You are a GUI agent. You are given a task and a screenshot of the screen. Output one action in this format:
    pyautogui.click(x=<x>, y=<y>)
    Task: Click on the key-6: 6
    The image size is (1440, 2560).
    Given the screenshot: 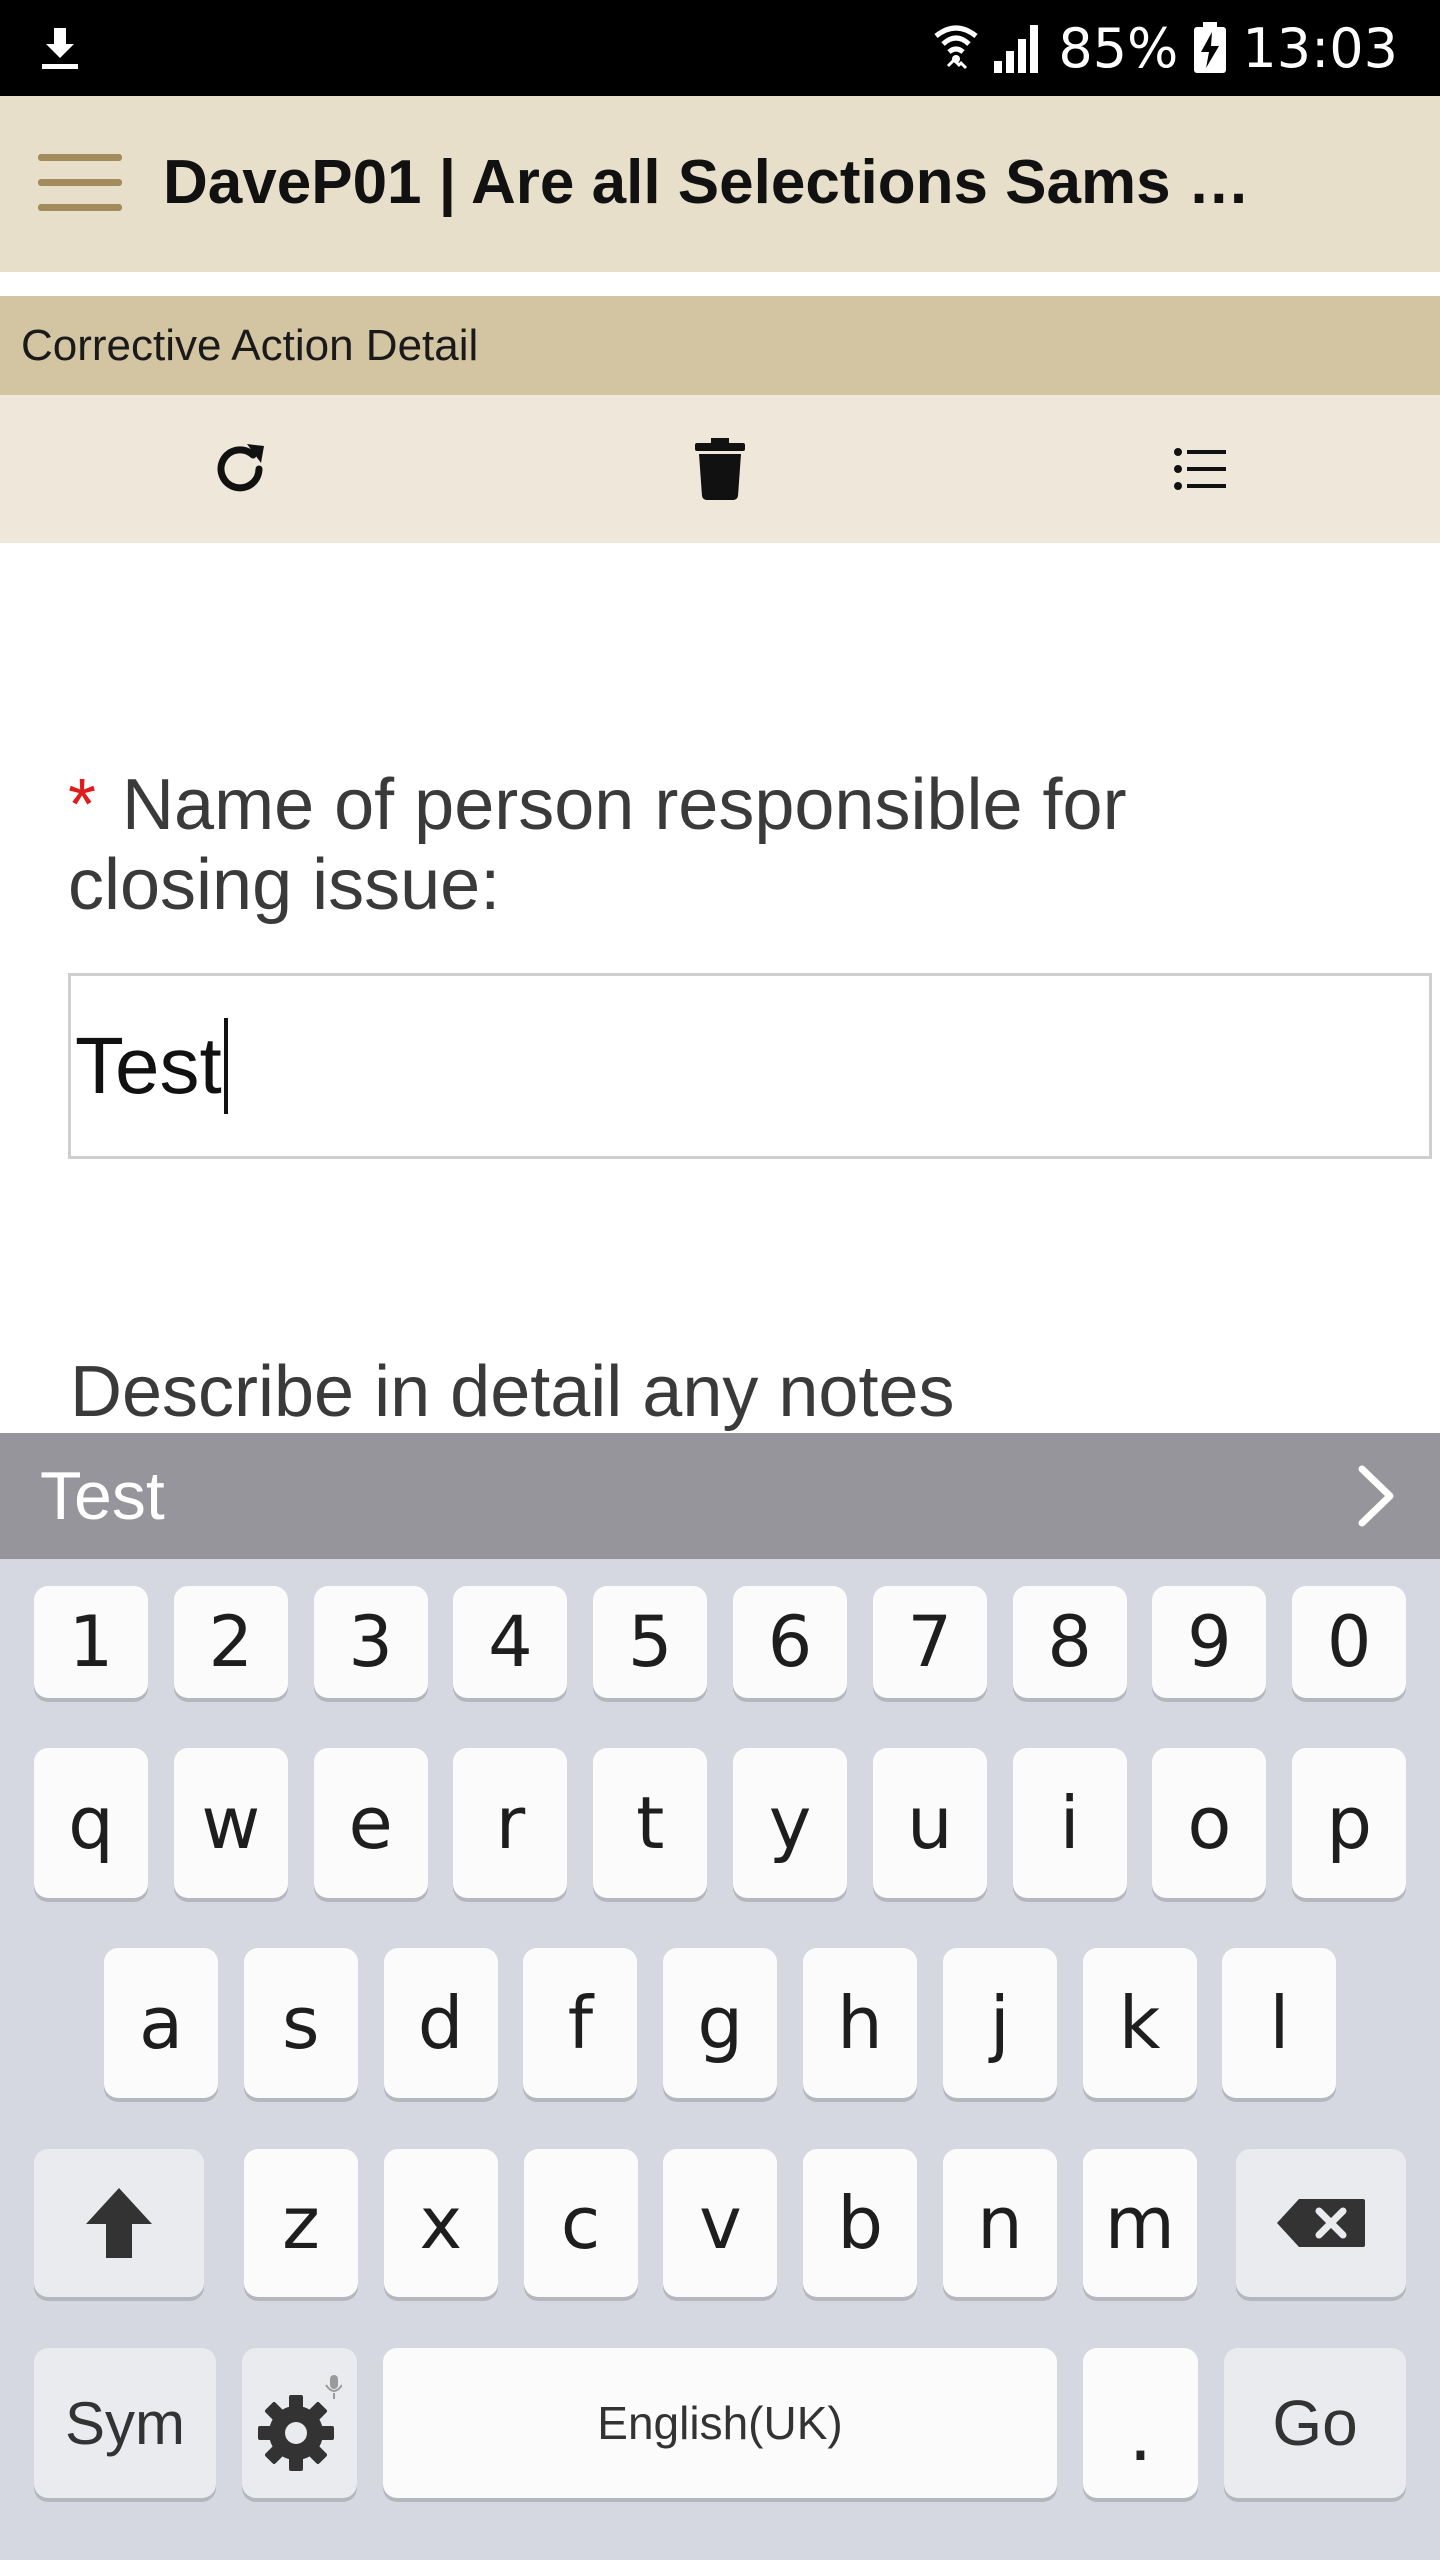 What is the action you would take?
    pyautogui.click(x=790, y=1642)
    